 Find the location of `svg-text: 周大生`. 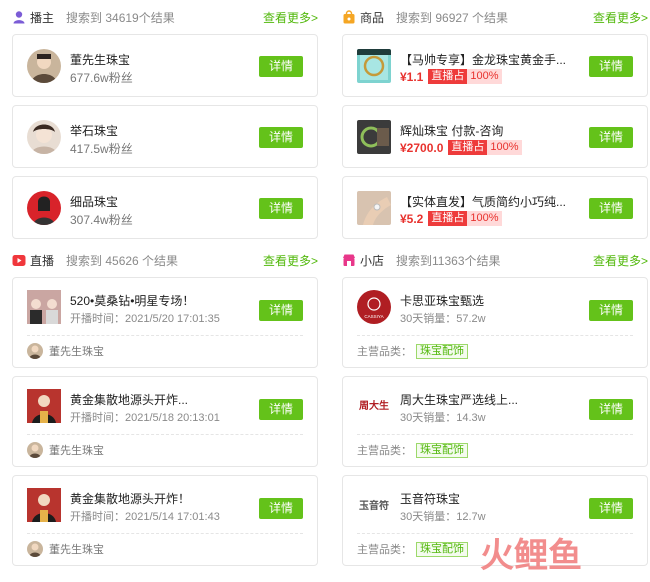

svg-text: 周大生 is located at coordinates (374, 405).